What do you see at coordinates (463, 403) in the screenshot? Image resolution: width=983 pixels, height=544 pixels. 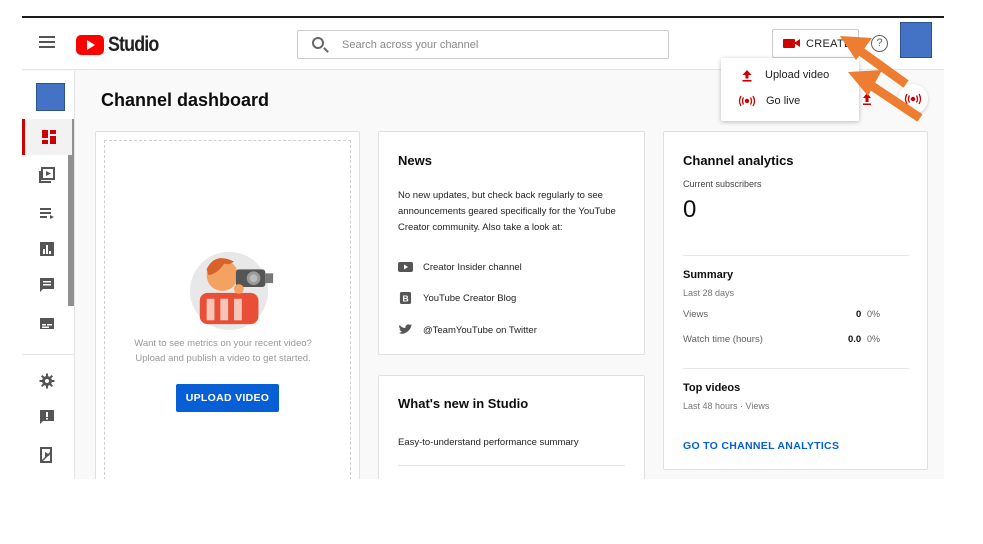 I see `whats-new-title: What's new in Studio` at bounding box center [463, 403].